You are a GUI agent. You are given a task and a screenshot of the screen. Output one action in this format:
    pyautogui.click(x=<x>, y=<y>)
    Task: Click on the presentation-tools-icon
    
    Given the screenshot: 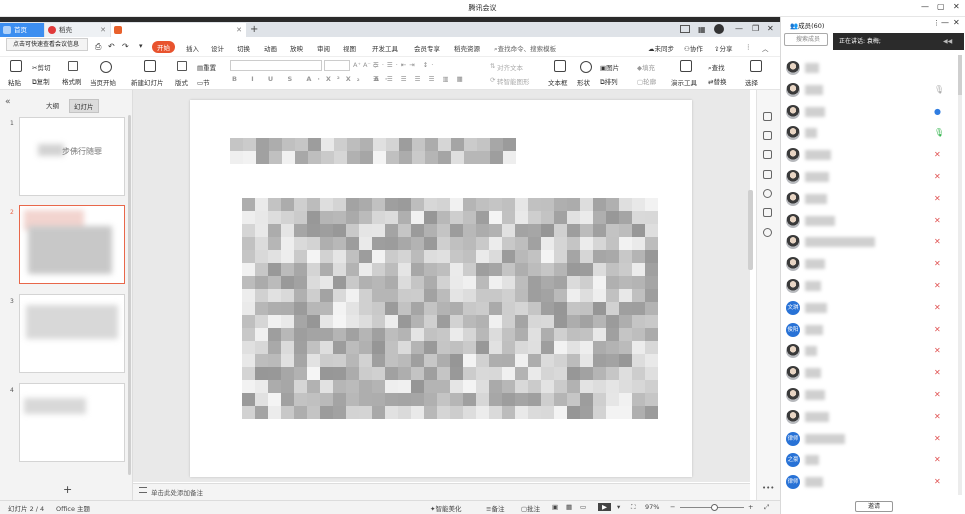 What is the action you would take?
    pyautogui.click(x=686, y=66)
    